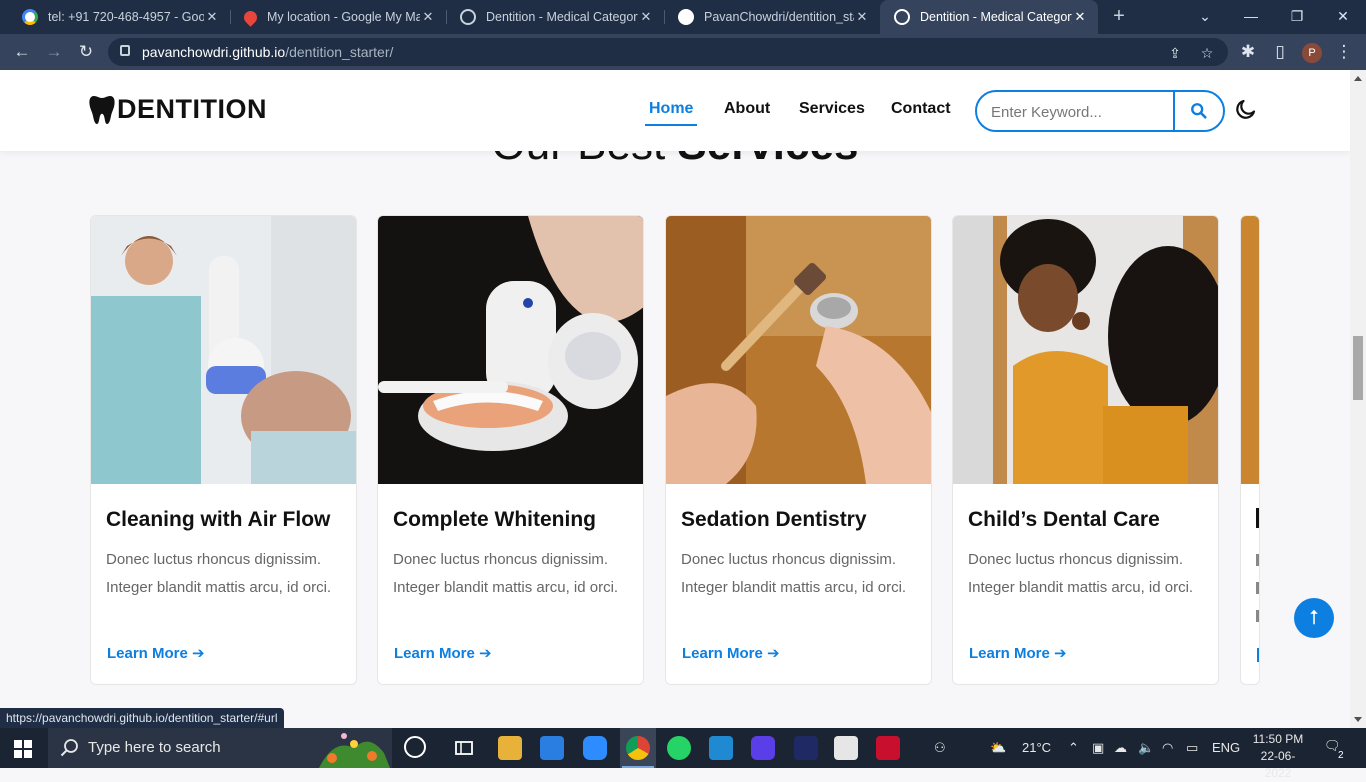  I want to click on search-icon, so click(1199, 111).